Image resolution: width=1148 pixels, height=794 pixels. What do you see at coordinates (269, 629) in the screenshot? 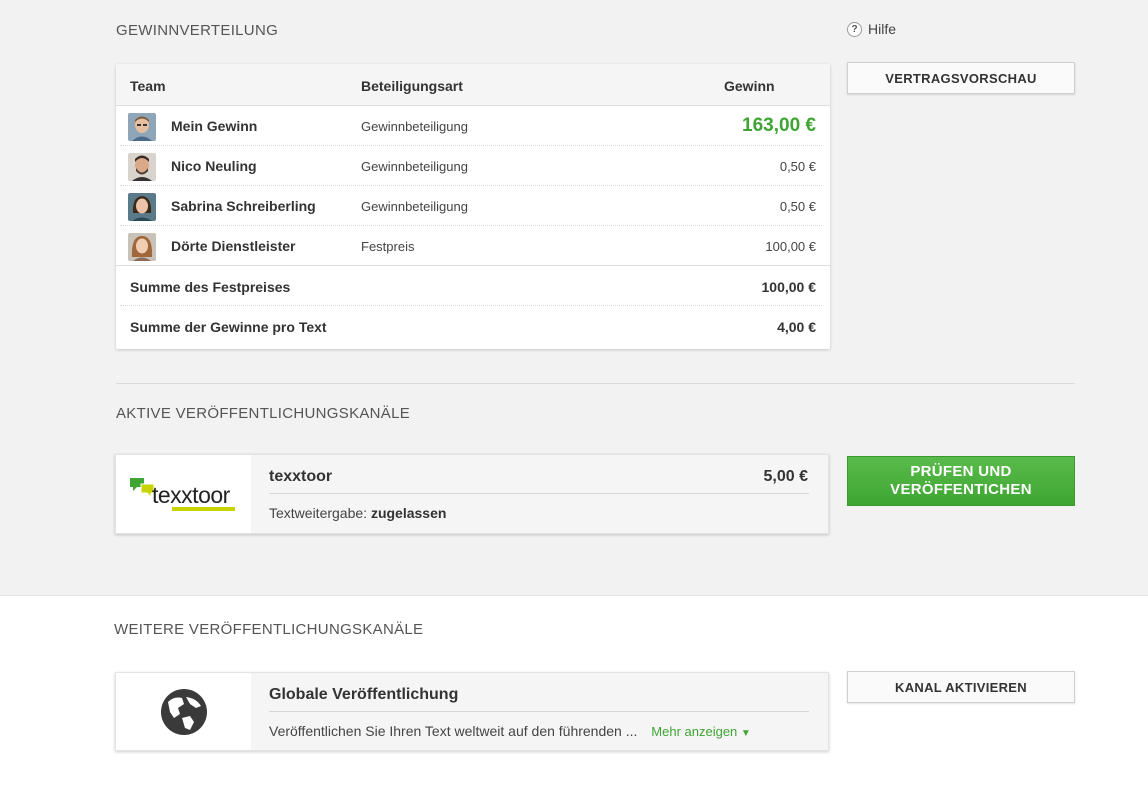
I see `more-channels-title: WEITERE VERÖFFENTLICHUNGSKANÄLE` at bounding box center [269, 629].